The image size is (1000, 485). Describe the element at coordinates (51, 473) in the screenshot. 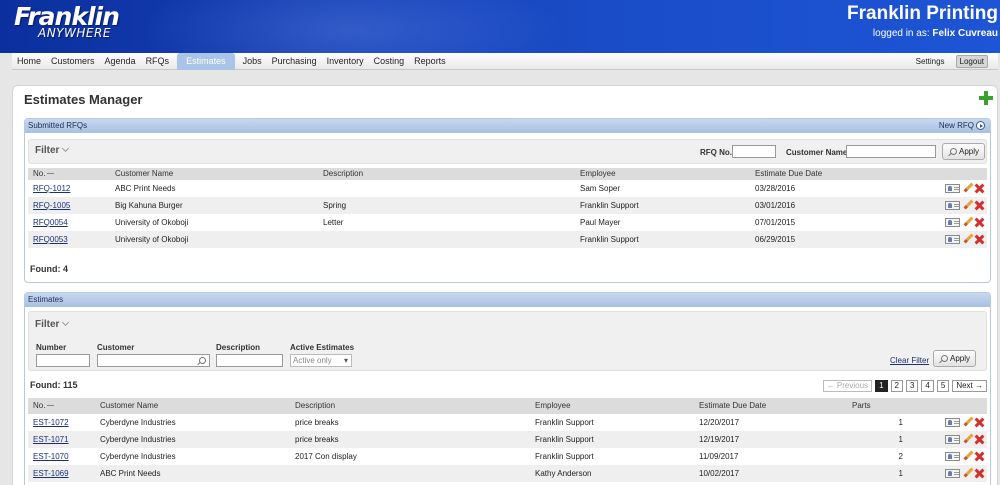

I see `estimate-number-link: EST-1069` at that location.